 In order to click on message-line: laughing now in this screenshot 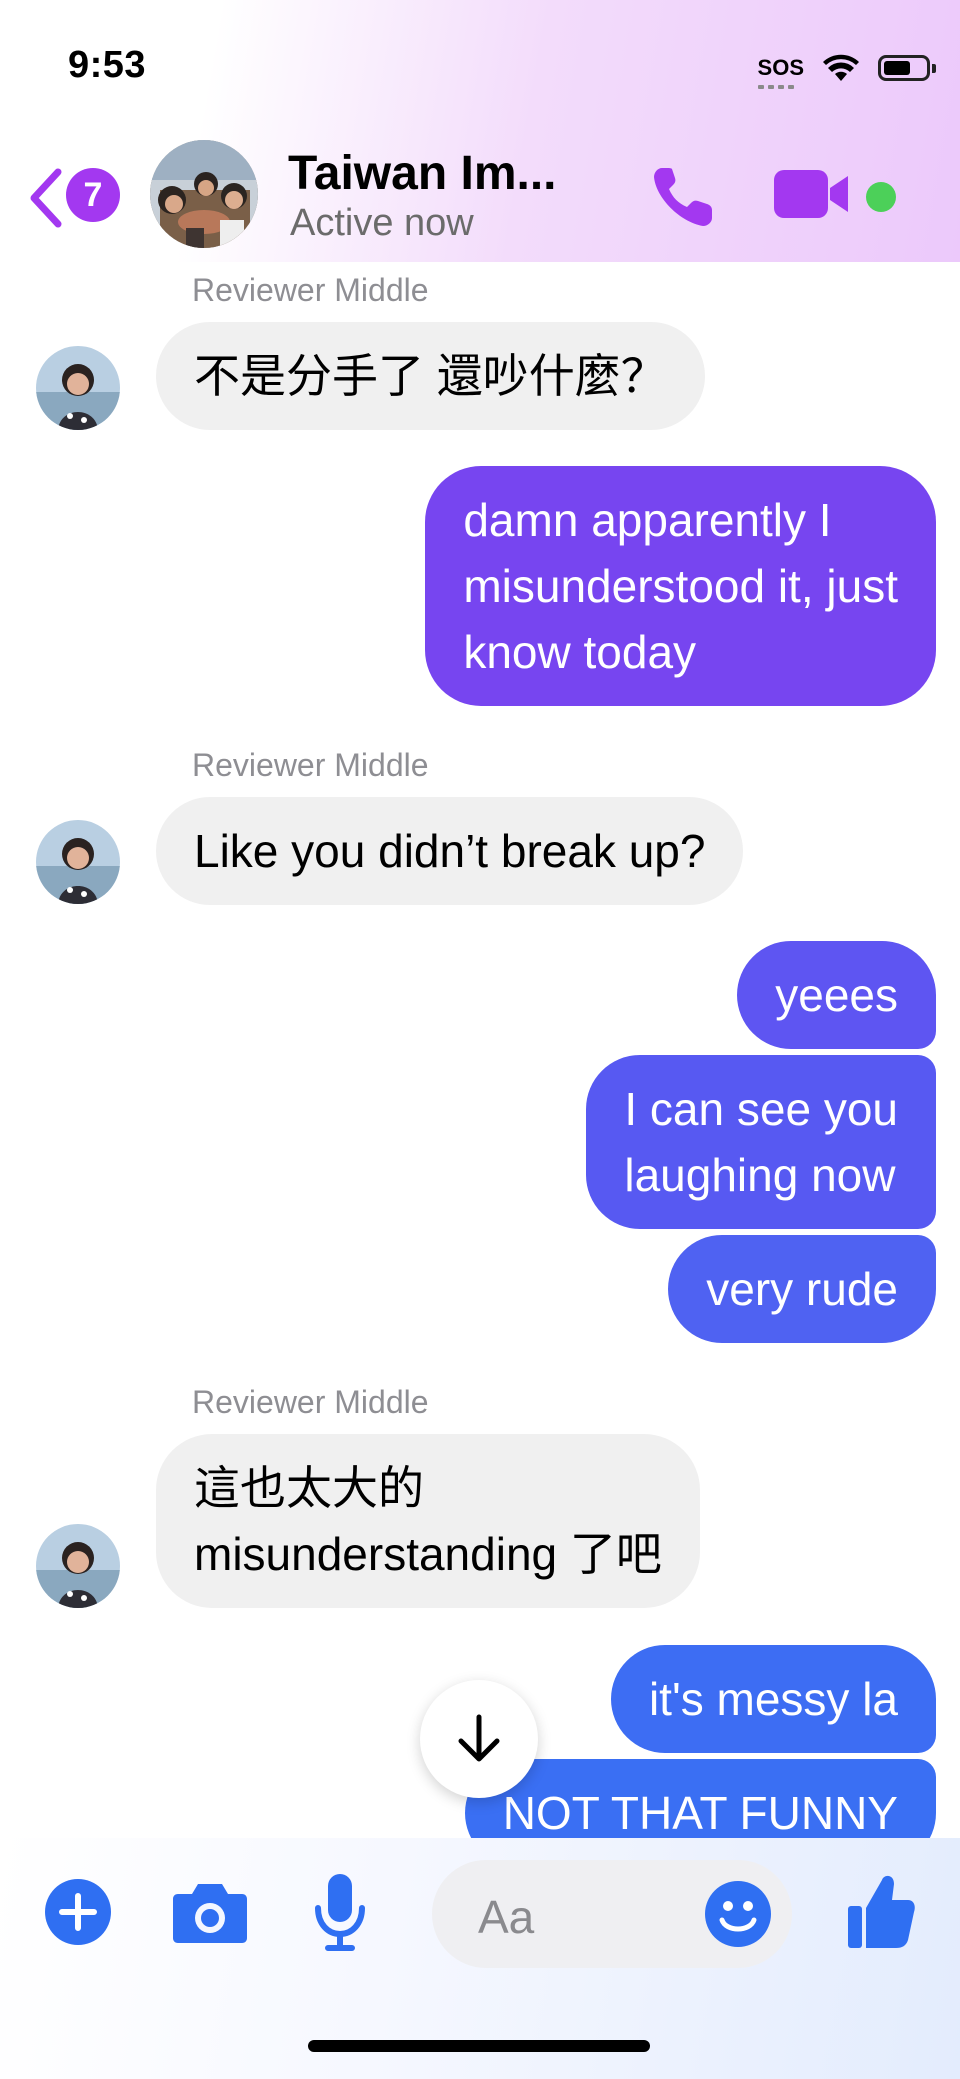, I will do `click(760, 1175)`.